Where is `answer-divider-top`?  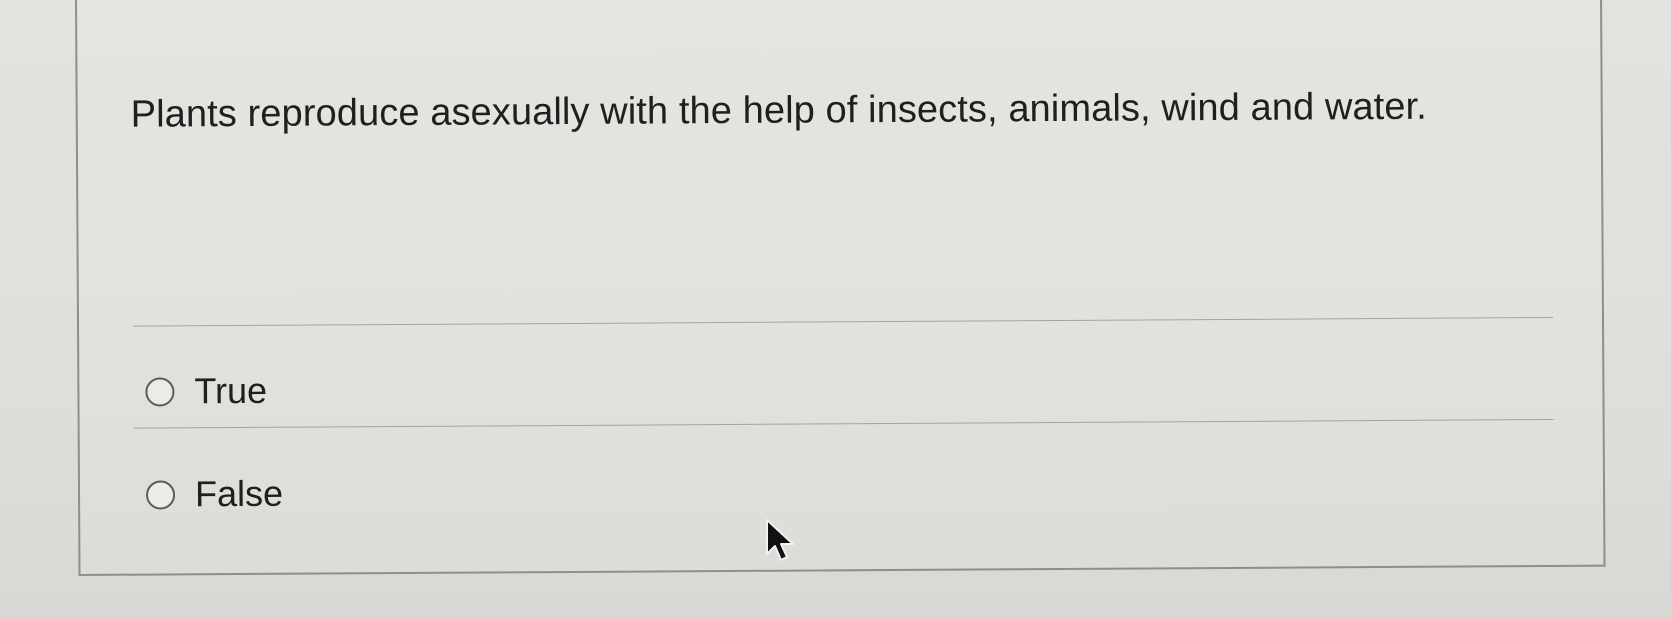
answer-divider-top is located at coordinates (843, 321).